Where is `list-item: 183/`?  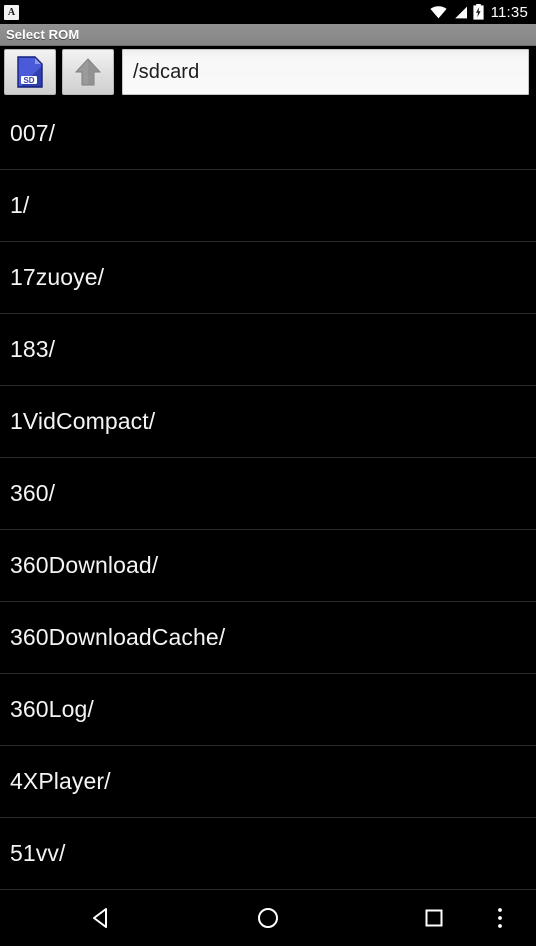
list-item: 183/ is located at coordinates (268, 350).